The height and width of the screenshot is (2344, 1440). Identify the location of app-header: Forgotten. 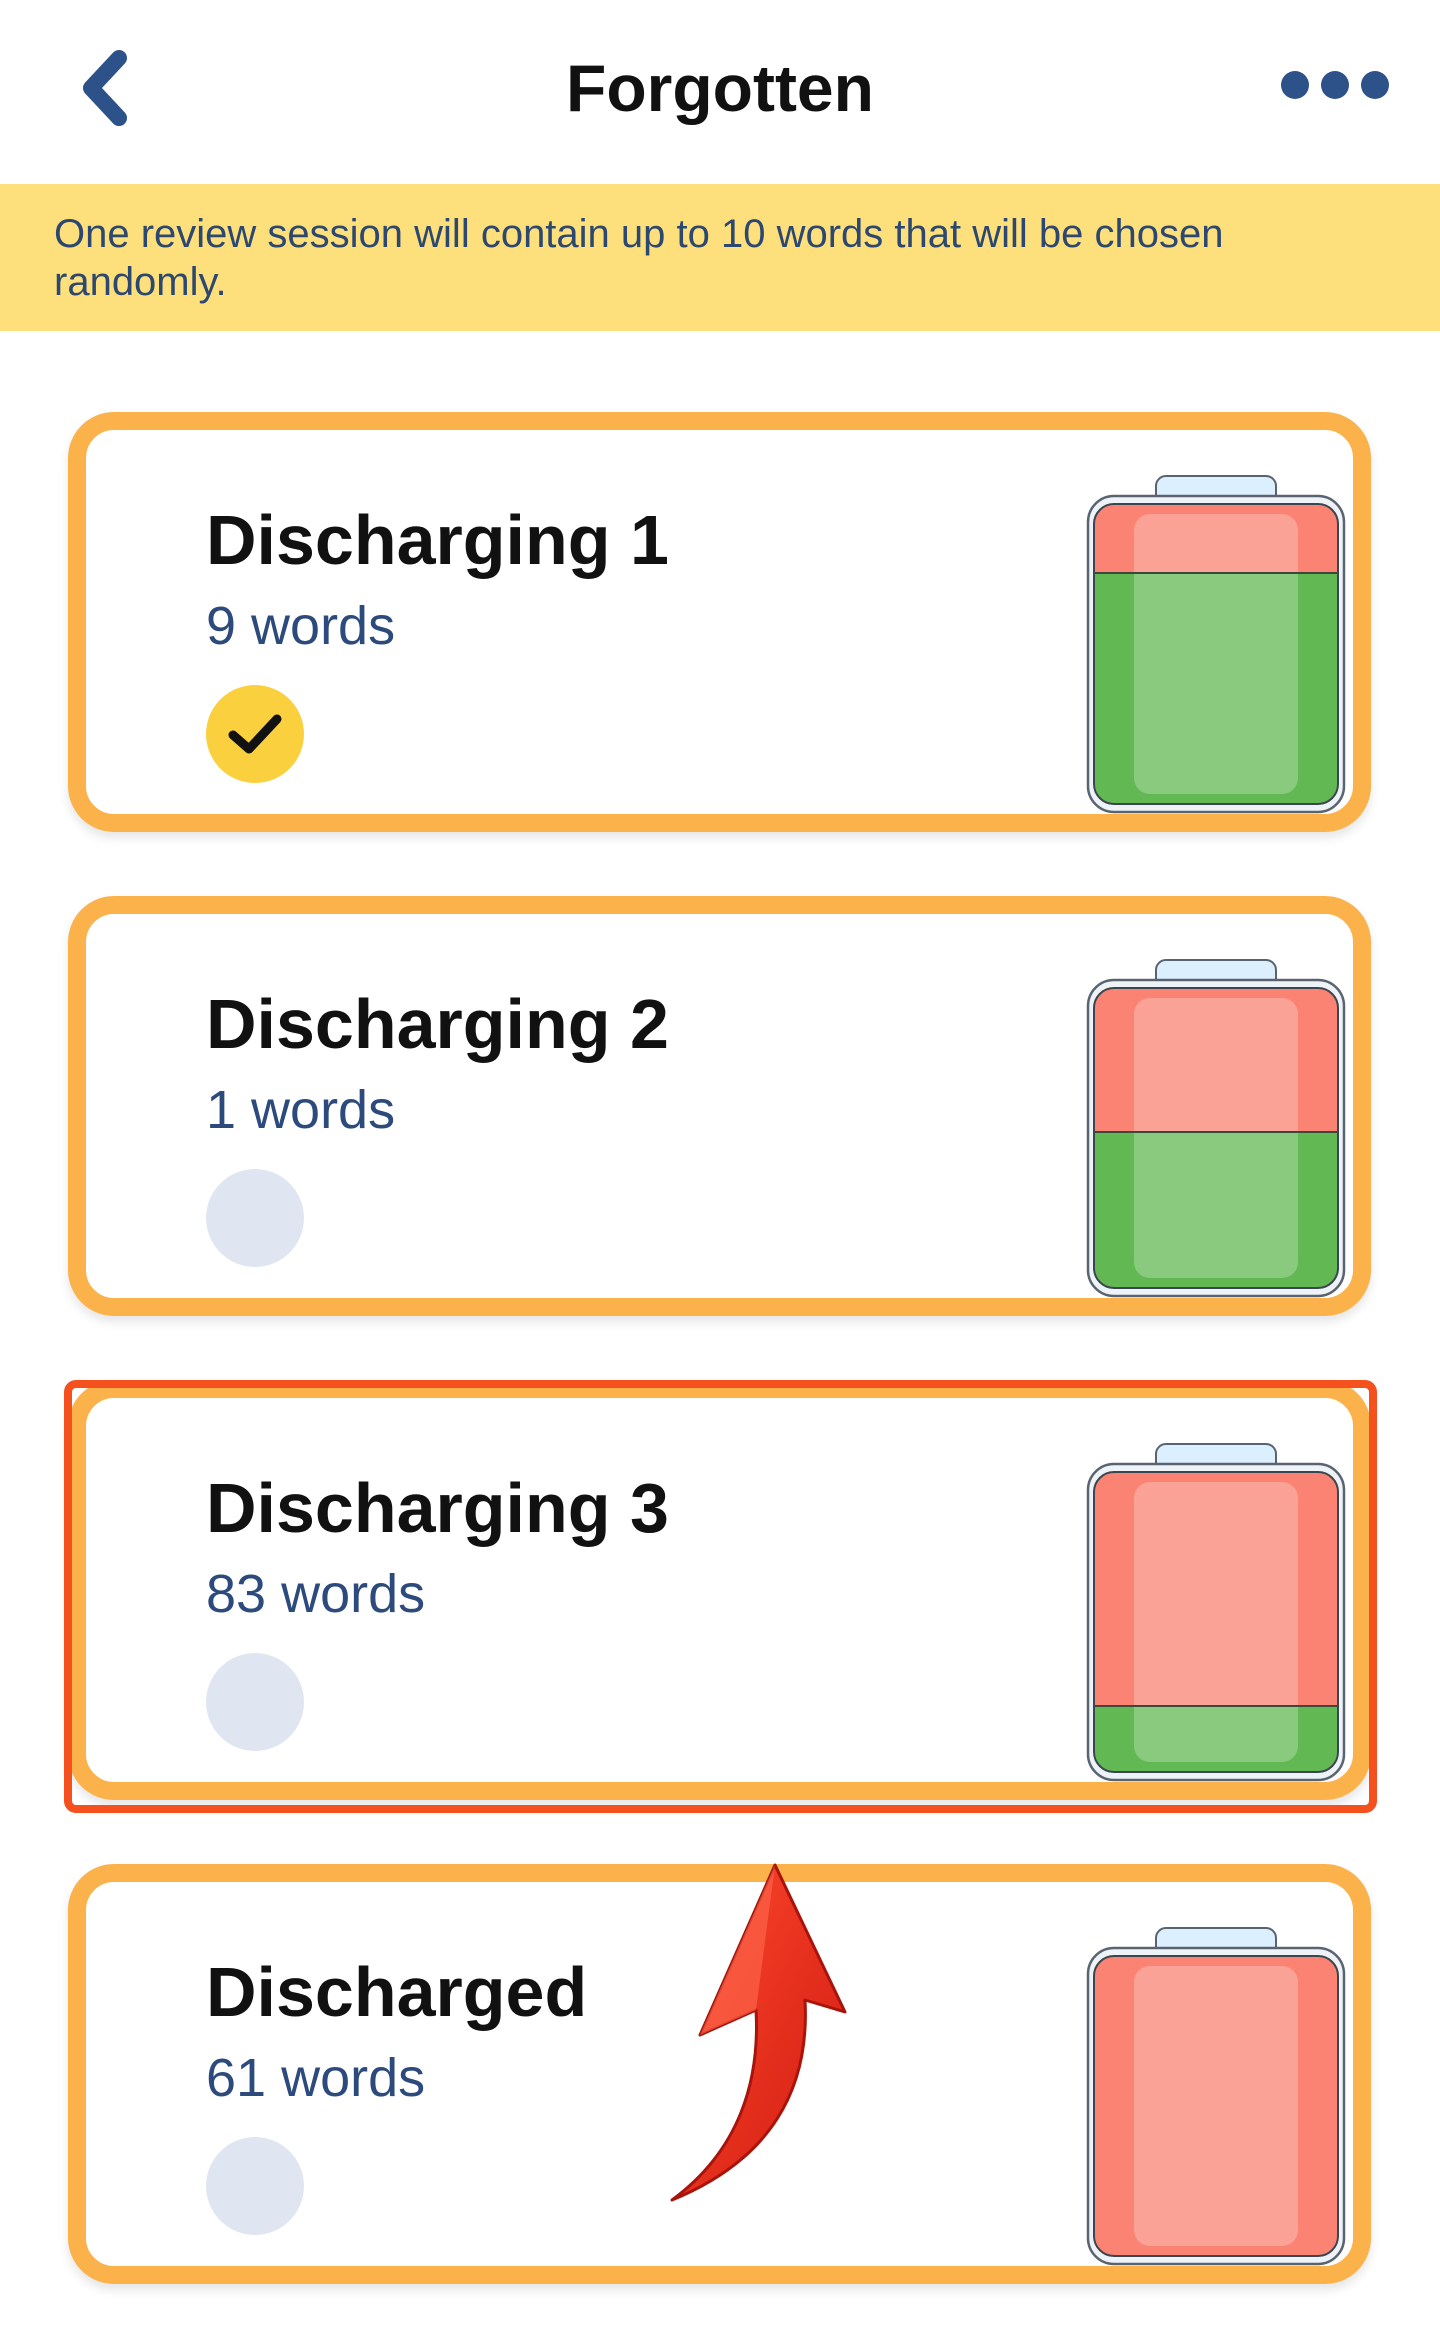
(720, 92).